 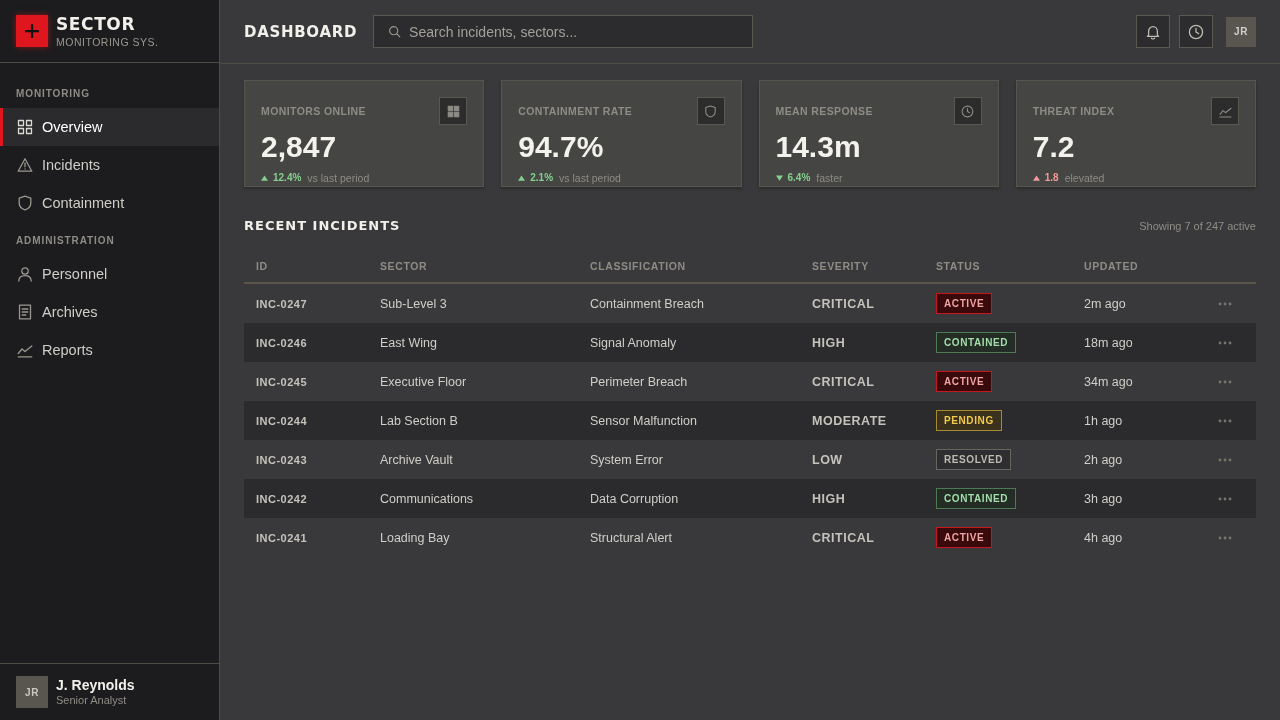 I want to click on classification-cell-text: Perimeter Breach, so click(x=639, y=381).